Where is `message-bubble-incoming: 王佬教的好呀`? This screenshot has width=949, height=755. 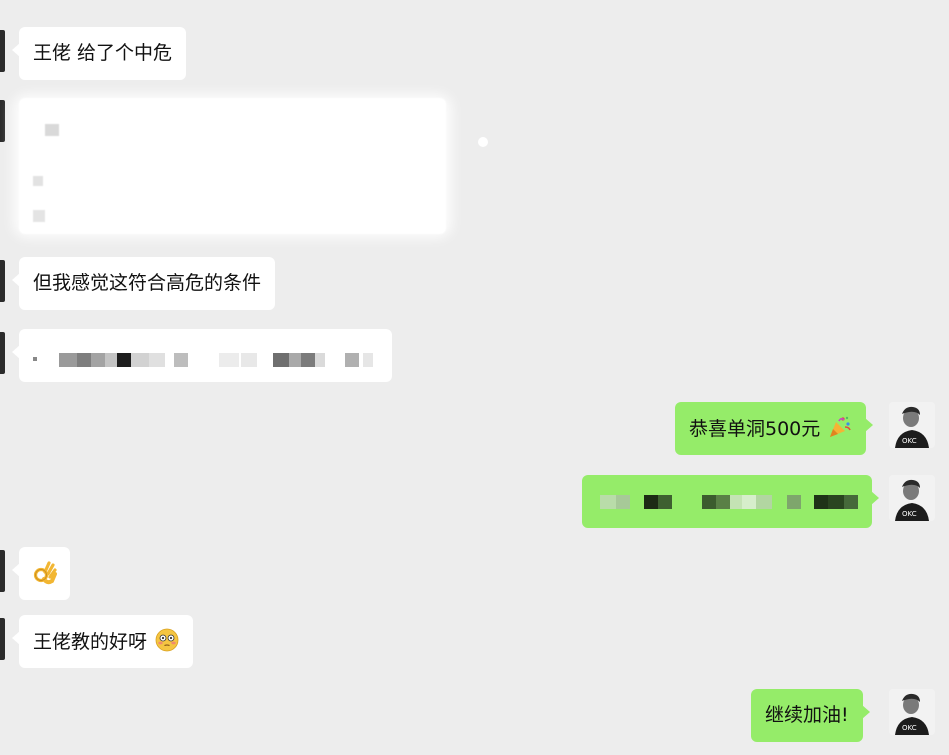 message-bubble-incoming: 王佬教的好呀 is located at coordinates (102, 641).